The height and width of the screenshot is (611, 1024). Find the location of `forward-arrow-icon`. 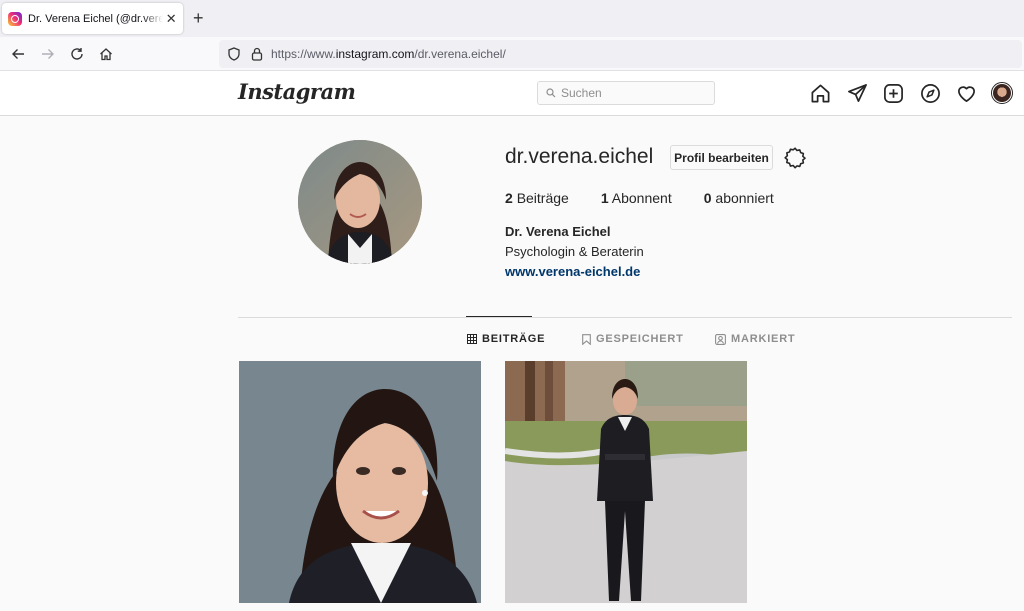

forward-arrow-icon is located at coordinates (48, 54).